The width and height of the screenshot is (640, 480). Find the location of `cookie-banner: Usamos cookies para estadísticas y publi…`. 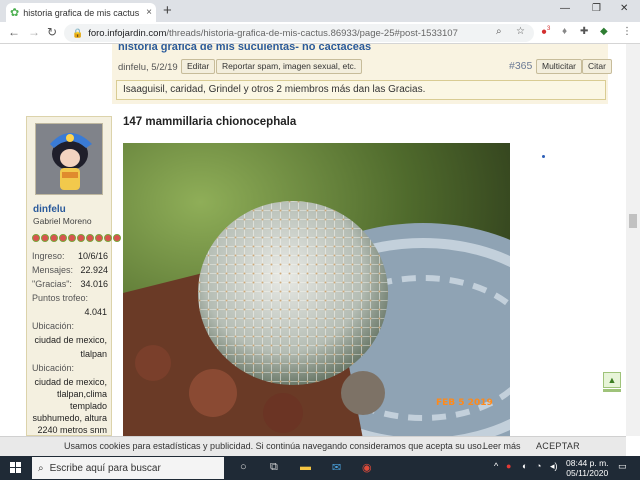

cookie-banner: Usamos cookies para estadísticas y publi… is located at coordinates (313, 446).